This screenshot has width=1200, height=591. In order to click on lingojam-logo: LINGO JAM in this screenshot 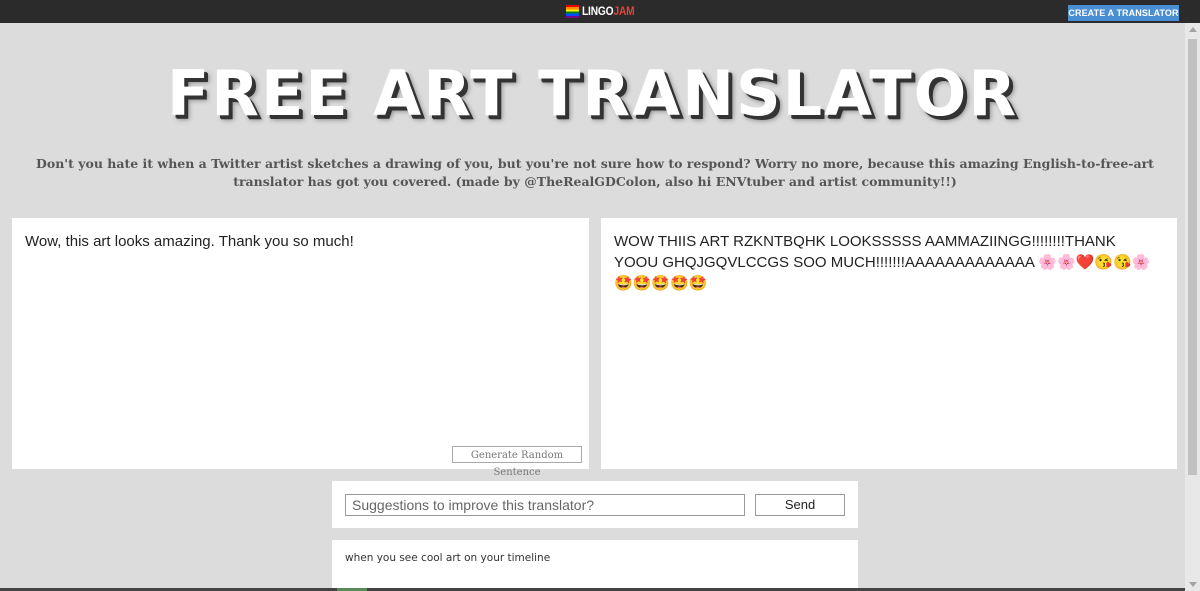, I will do `click(605, 11)`.